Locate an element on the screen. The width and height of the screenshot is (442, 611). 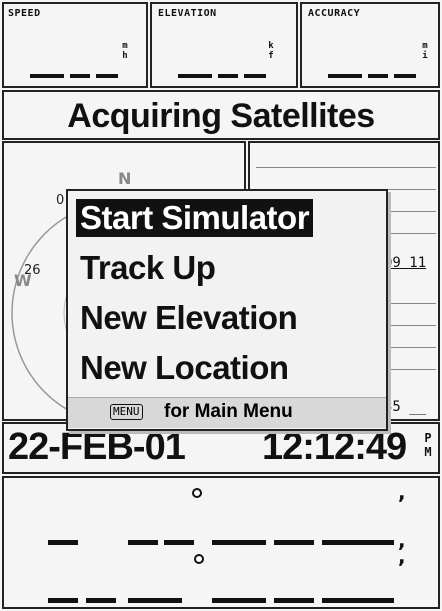
menu-footer-text: for Main Menu is located at coordinates (228, 411).